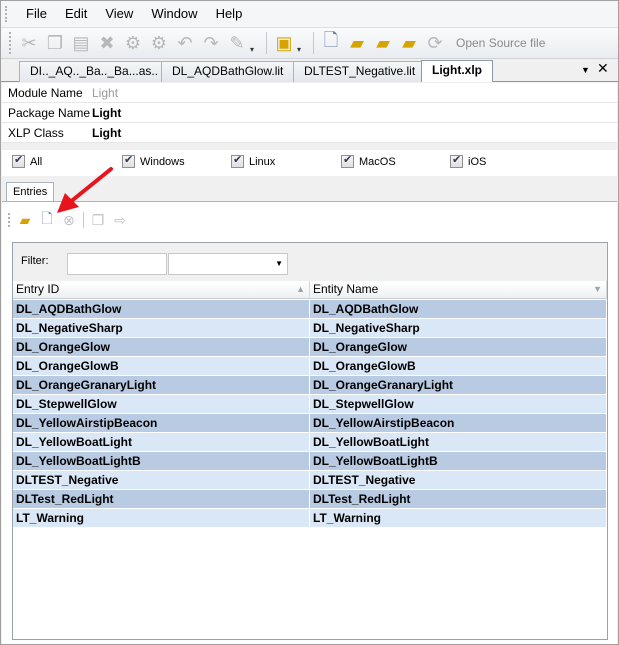 This screenshot has width=619, height=645. What do you see at coordinates (27, 160) in the screenshot?
I see `platform-all-checkbox: All` at bounding box center [27, 160].